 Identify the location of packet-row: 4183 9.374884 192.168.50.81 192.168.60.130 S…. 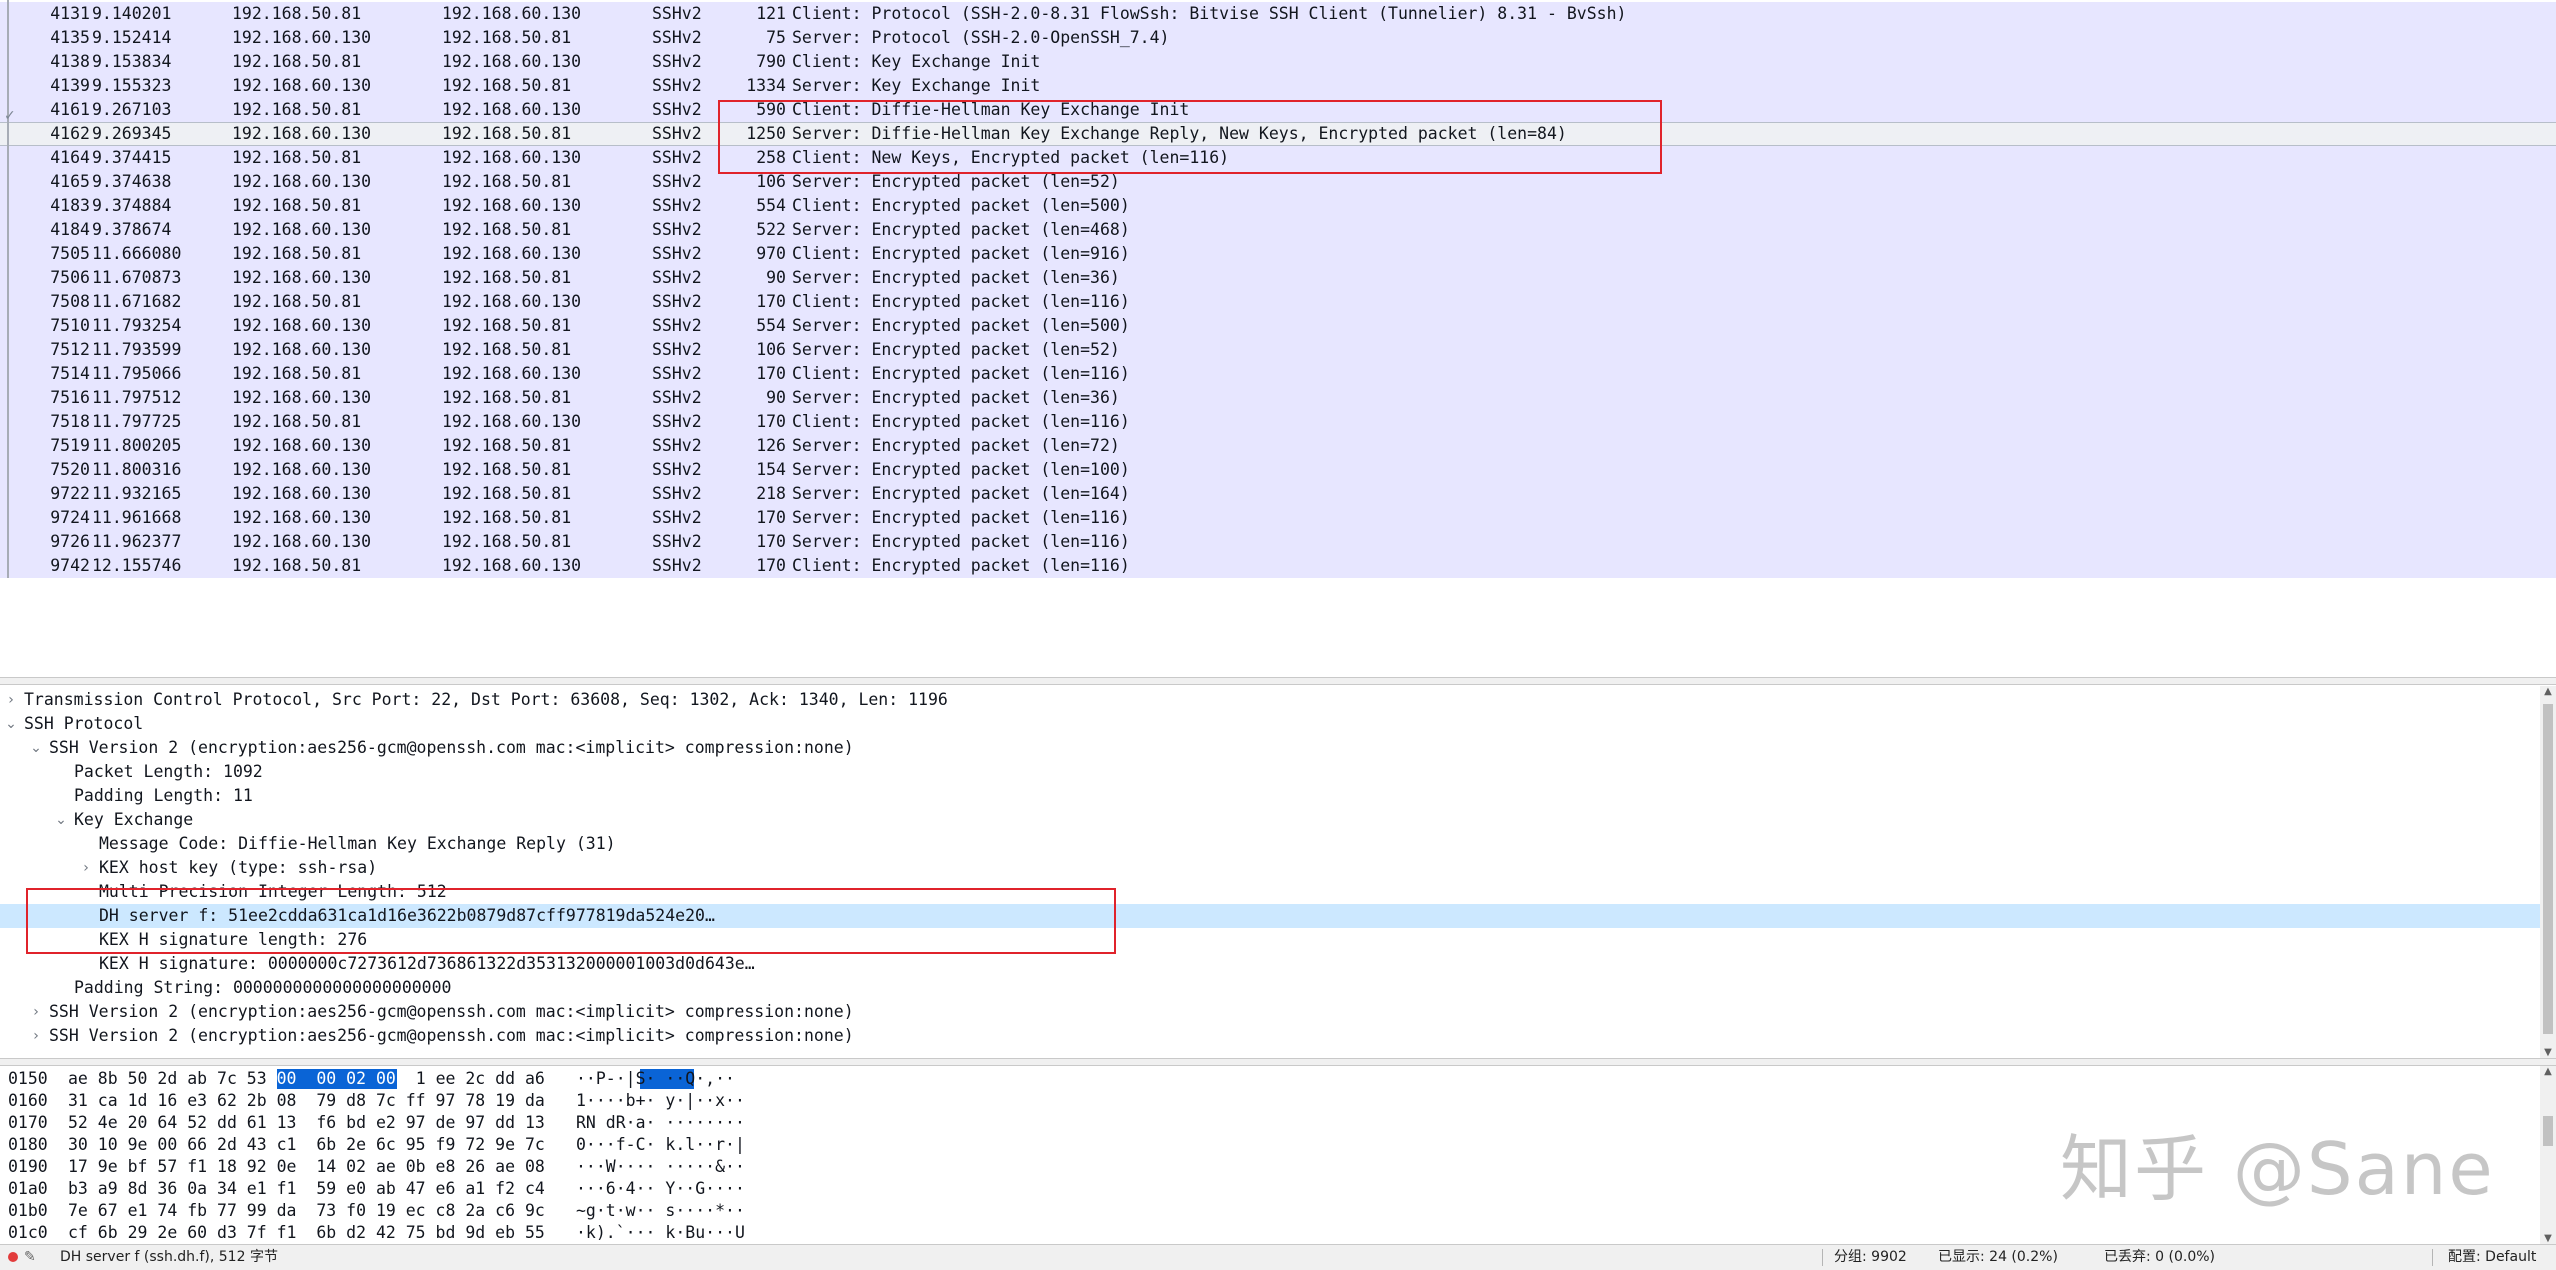
(1278, 206).